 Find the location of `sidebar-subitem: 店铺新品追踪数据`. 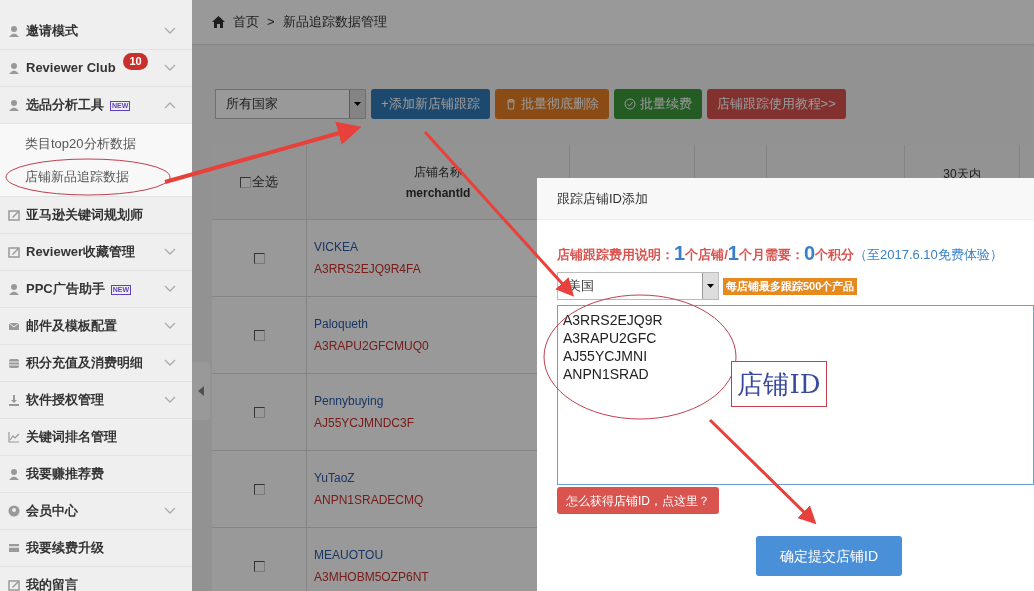

sidebar-subitem: 店铺新品追踪数据 is located at coordinates (96, 176).